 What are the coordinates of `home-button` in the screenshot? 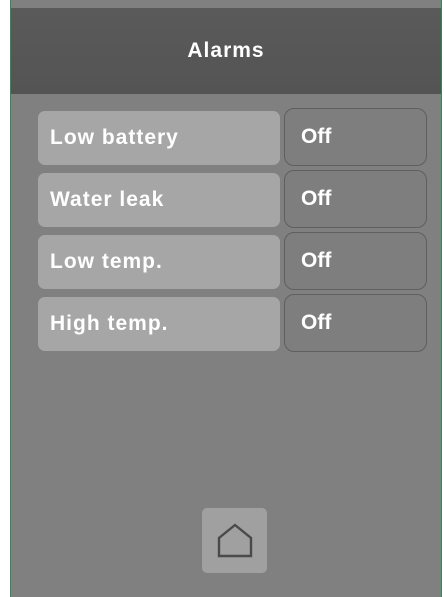 It's located at (234, 540).